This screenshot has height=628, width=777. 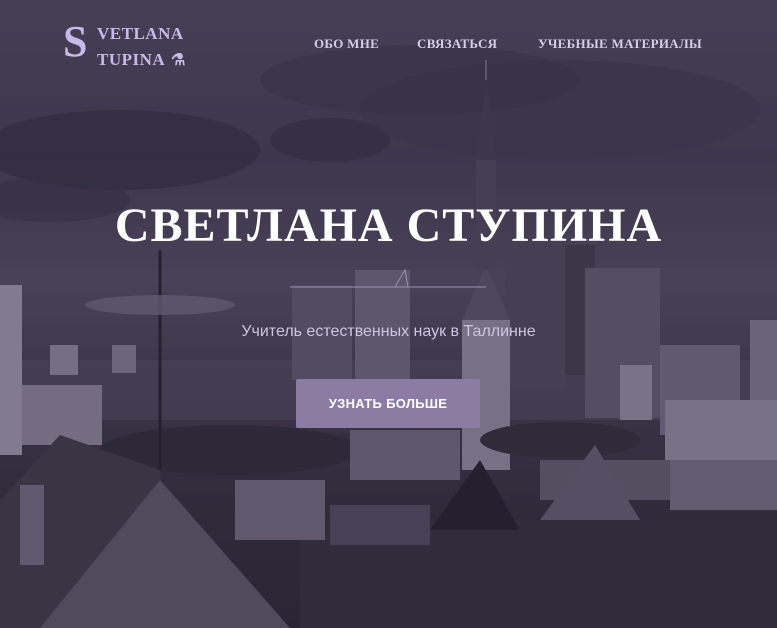 I want to click on logo-initial: S, so click(x=75, y=41).